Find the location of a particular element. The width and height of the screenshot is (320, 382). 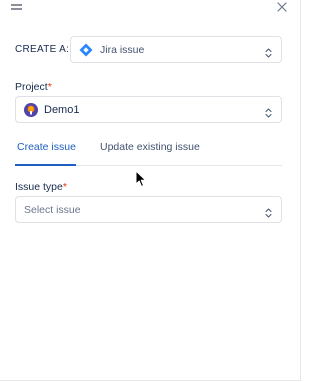

issue-type-label-text: Issue type is located at coordinates (39, 187).